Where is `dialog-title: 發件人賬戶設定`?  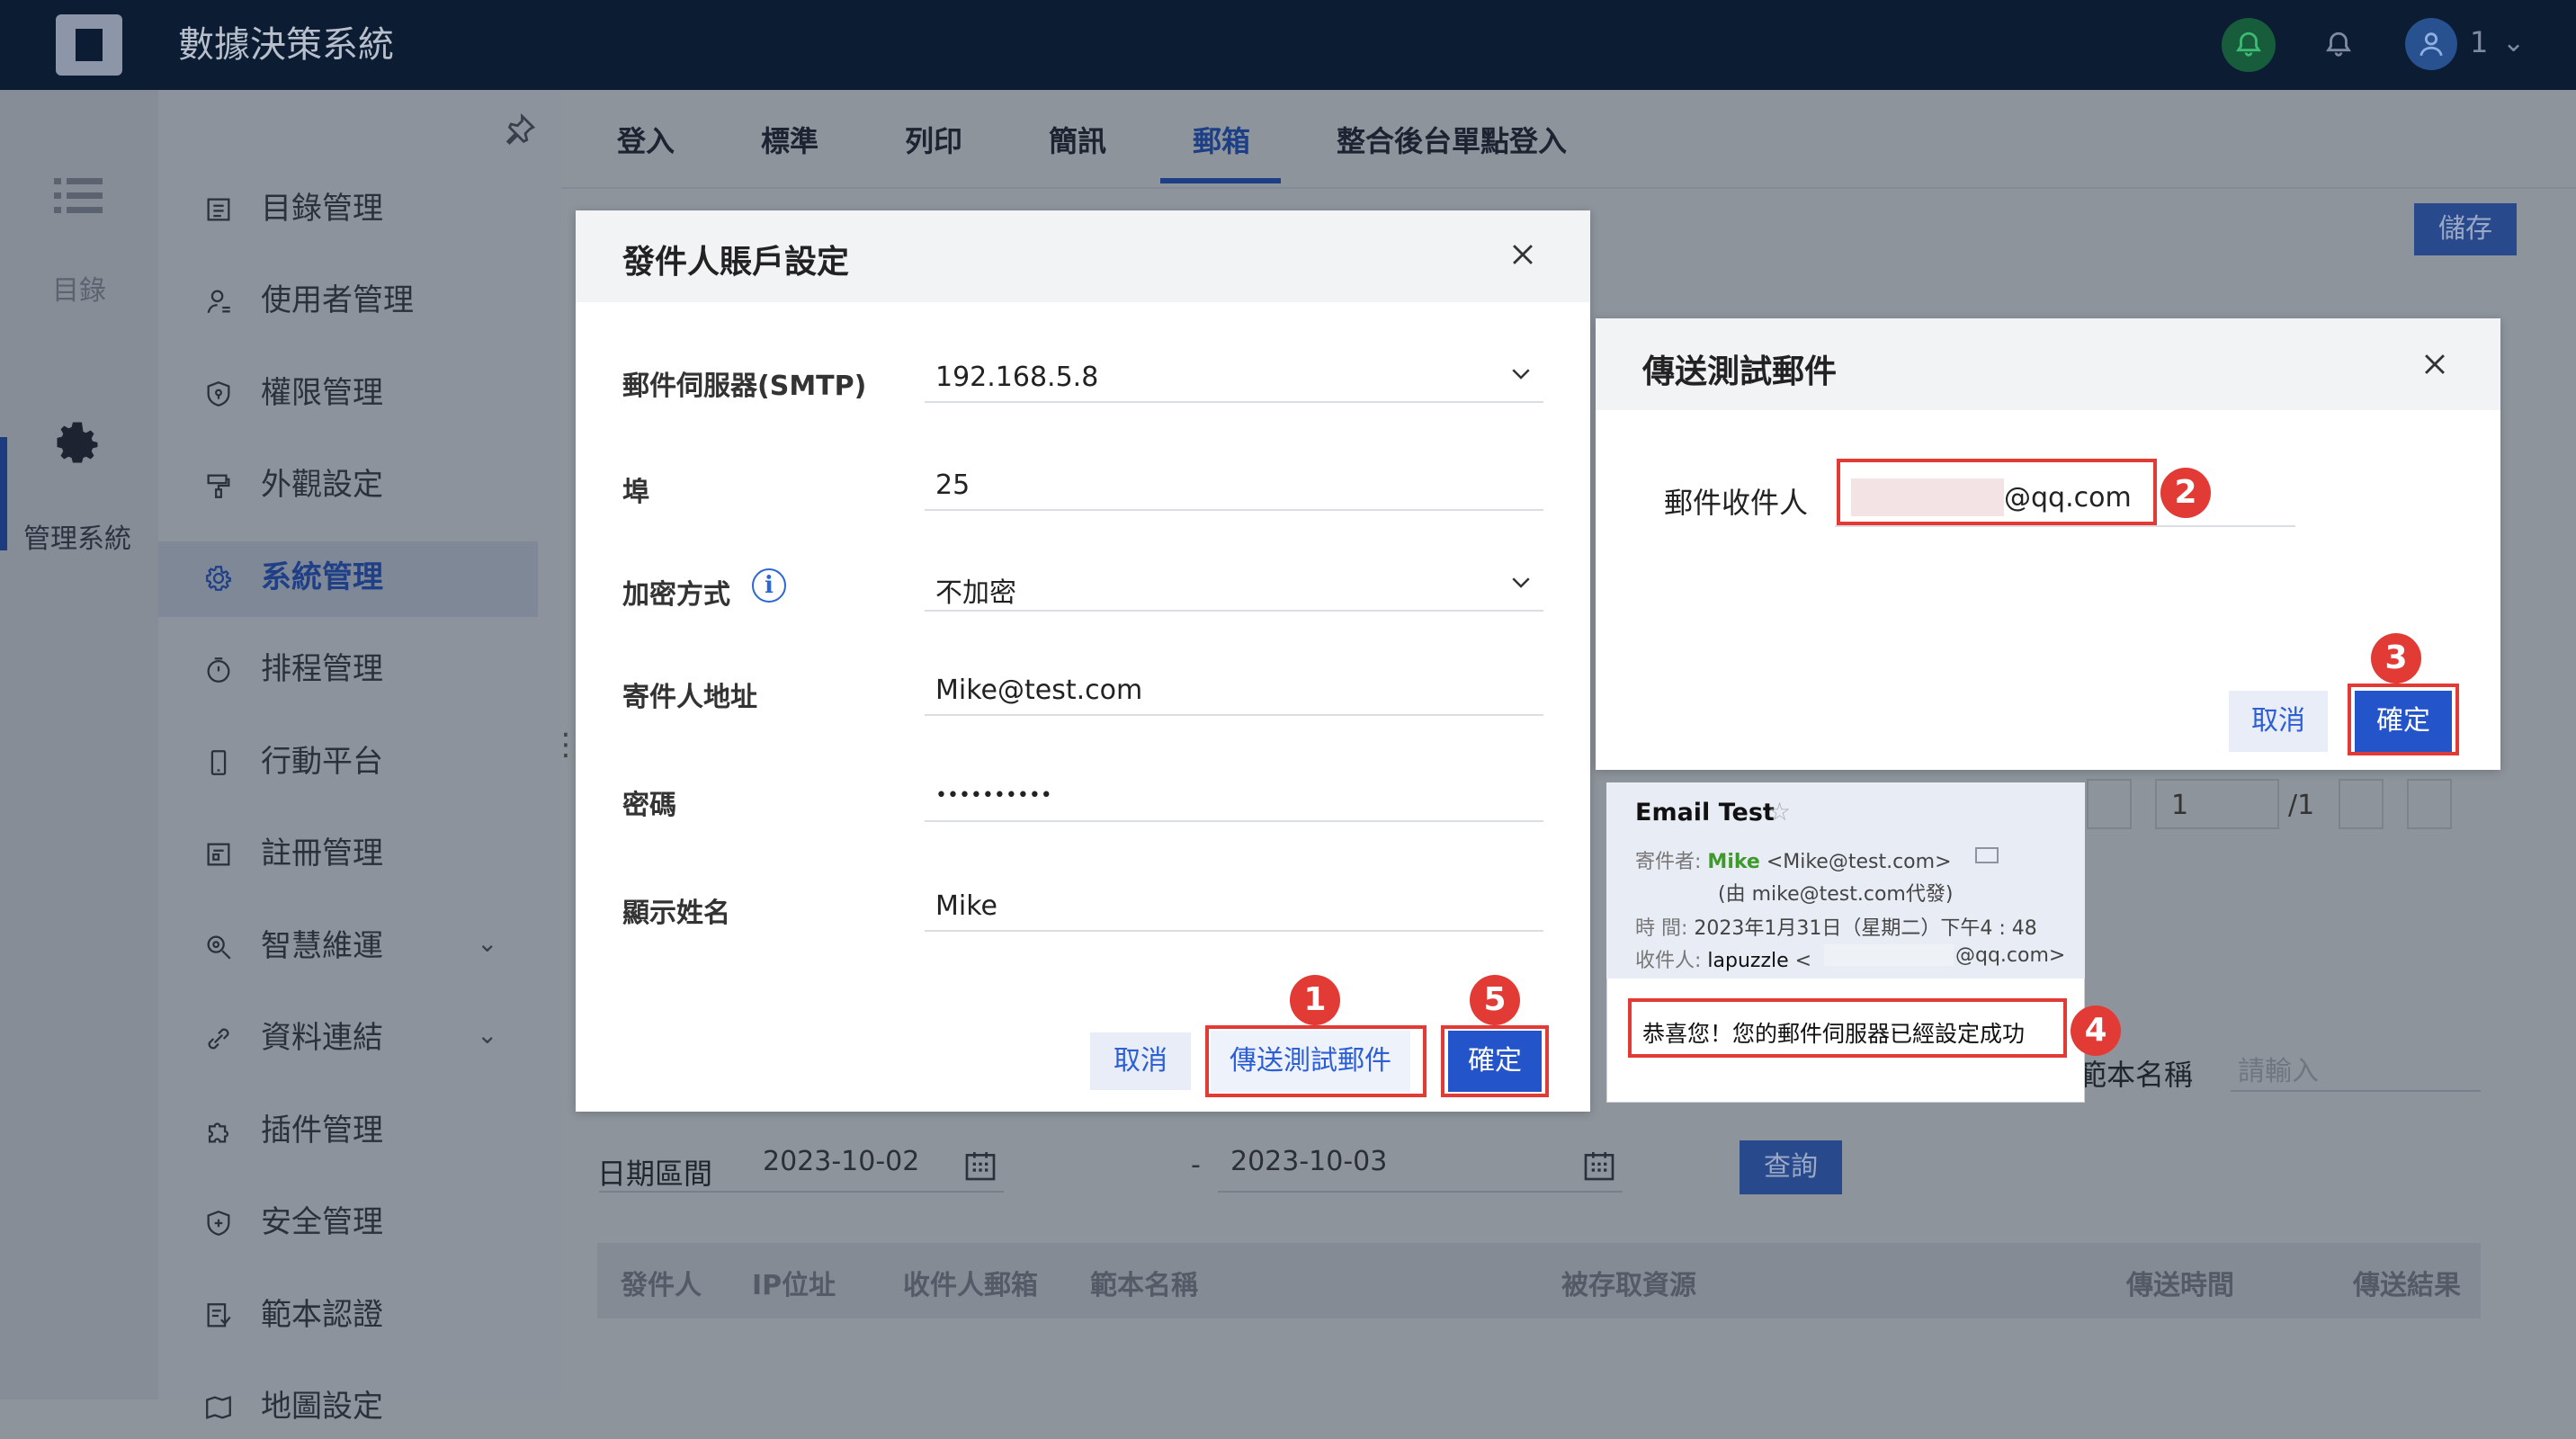 dialog-title: 發件人賬戶設定 is located at coordinates (736, 263).